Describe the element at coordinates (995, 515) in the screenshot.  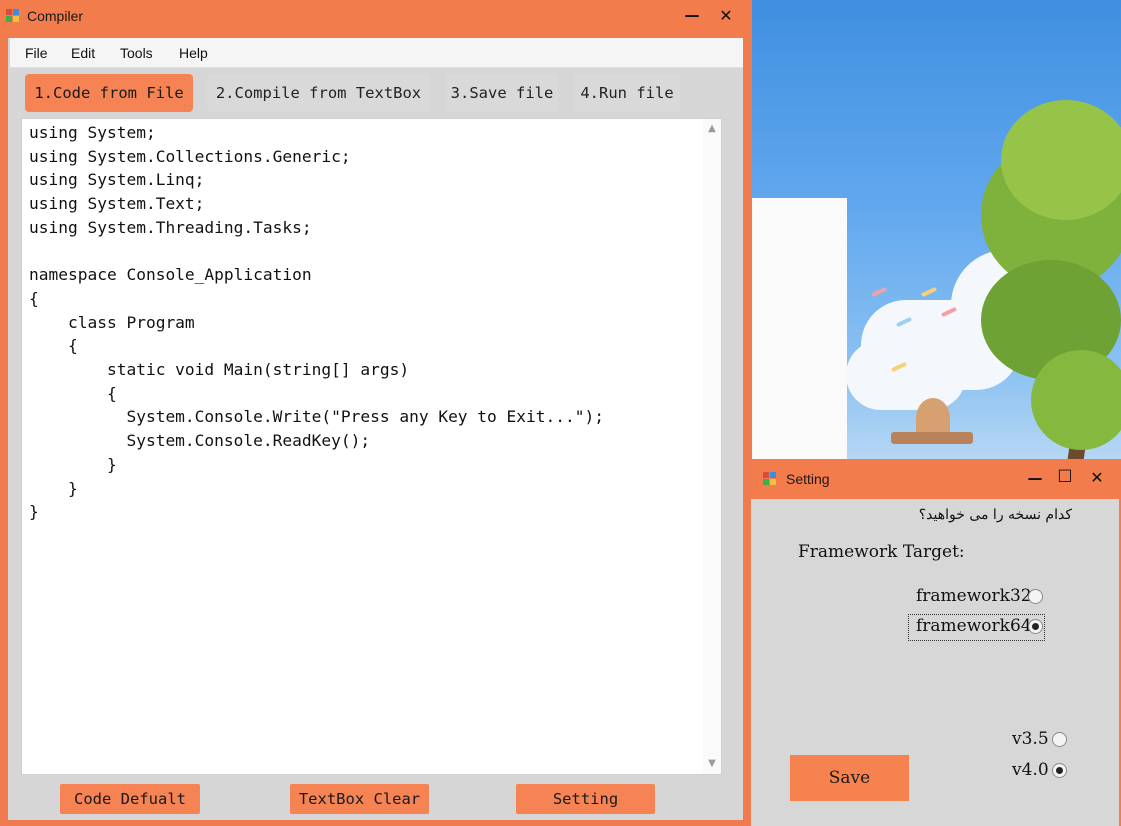
I see `version-question: کدام نسخه را می خواهید؟` at that location.